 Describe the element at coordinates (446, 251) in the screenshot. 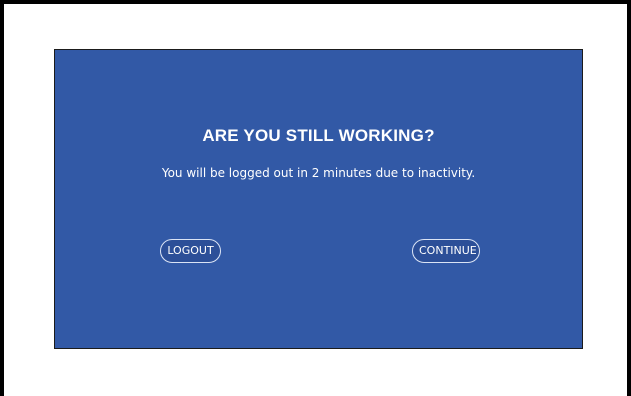

I see `continue-button: CONTINUE` at that location.